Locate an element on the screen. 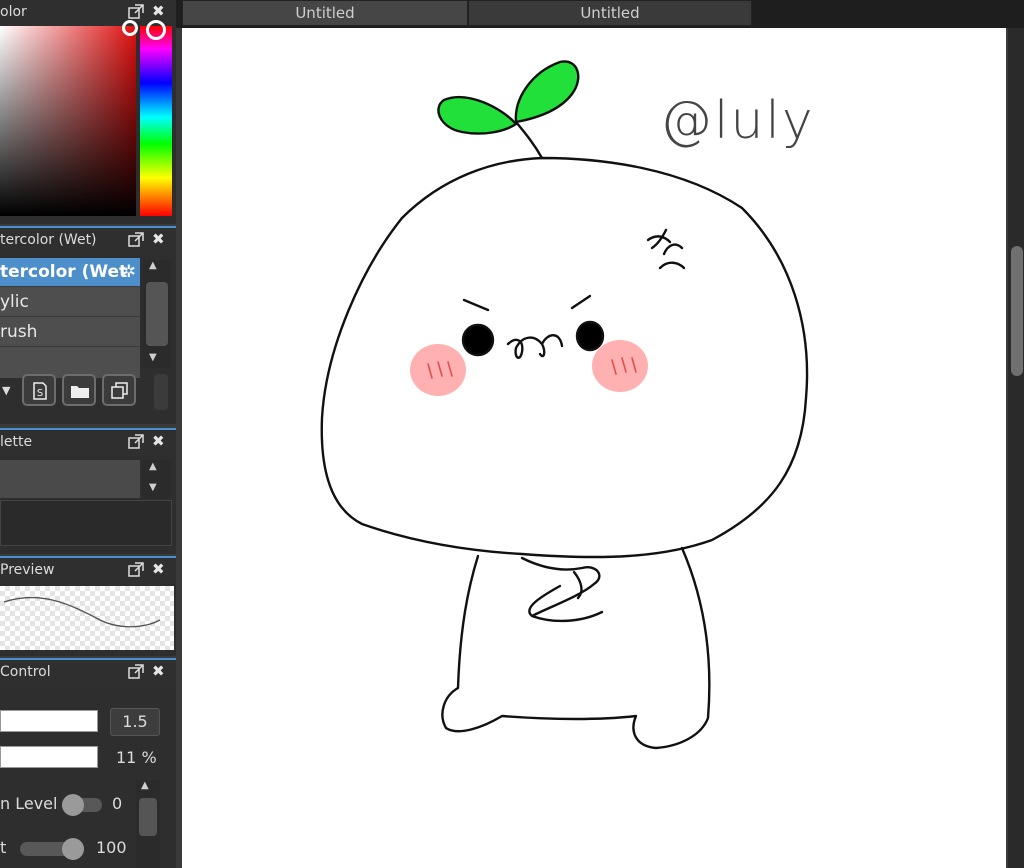  control-panel-title: Control is located at coordinates (25, 672).